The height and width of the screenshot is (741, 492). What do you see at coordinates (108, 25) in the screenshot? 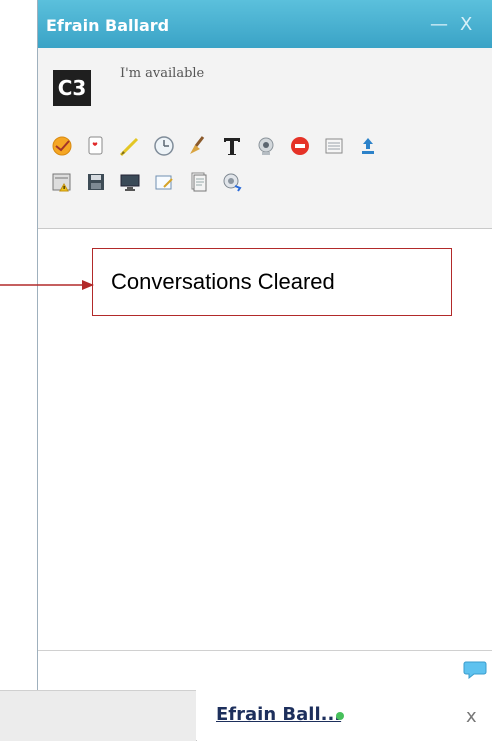
I see `window-title: Efrain Ballard` at bounding box center [108, 25].